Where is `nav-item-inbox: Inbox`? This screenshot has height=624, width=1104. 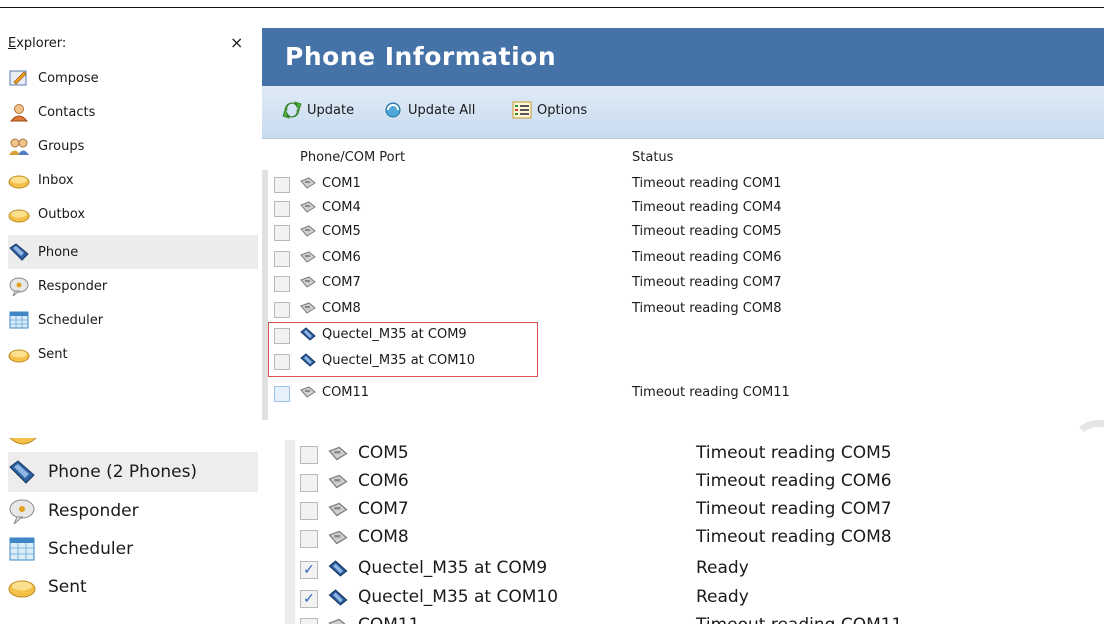 nav-item-inbox: Inbox is located at coordinates (133, 180).